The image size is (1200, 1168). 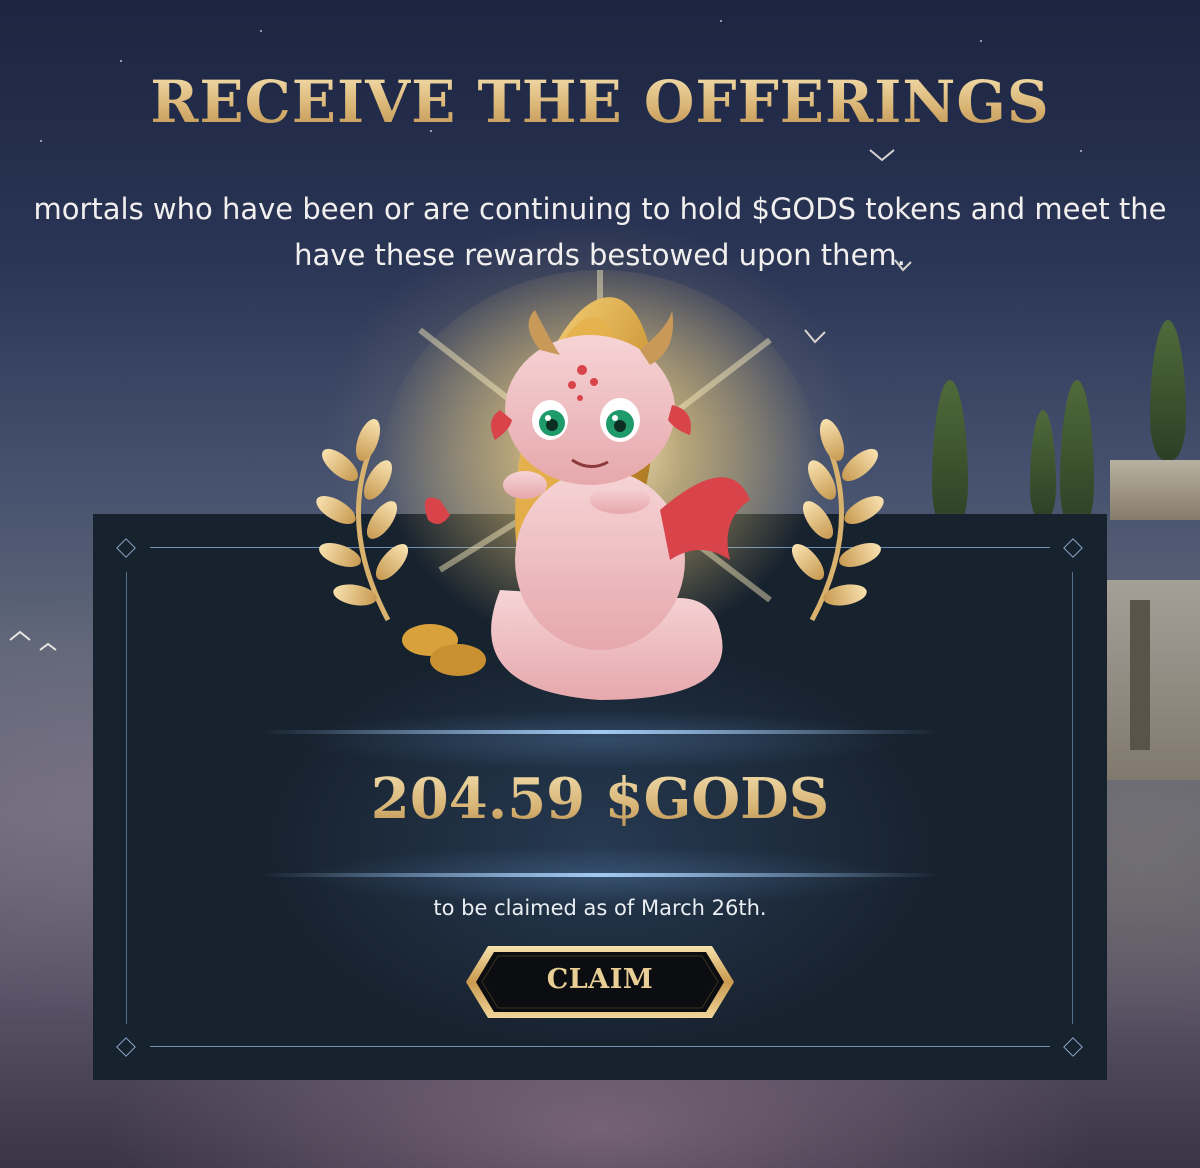 I want to click on claim-button-label: CLAIM, so click(x=600, y=979).